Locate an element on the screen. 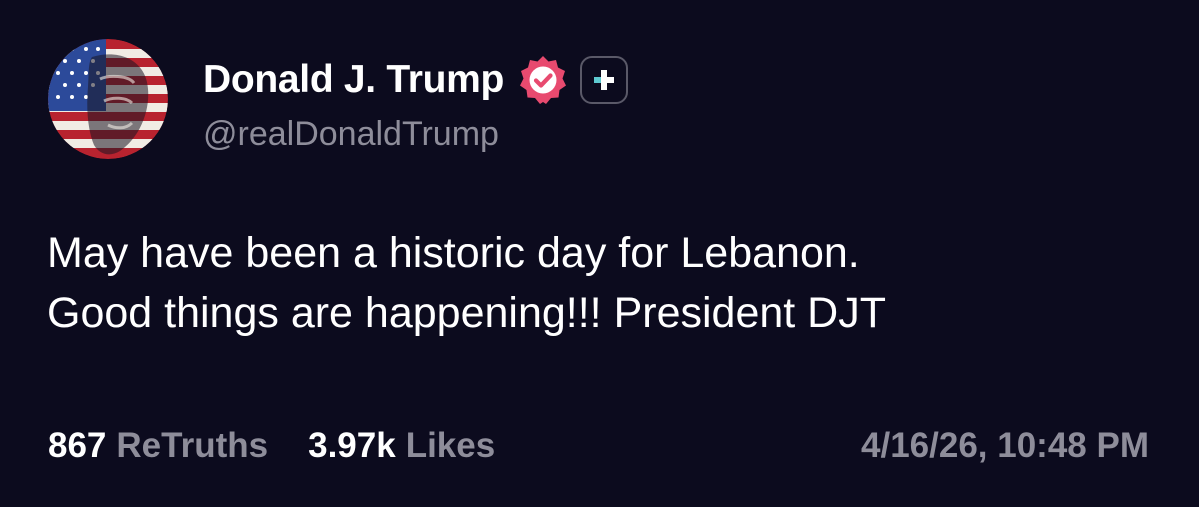  retruths-count: 867 is located at coordinates (77, 445).